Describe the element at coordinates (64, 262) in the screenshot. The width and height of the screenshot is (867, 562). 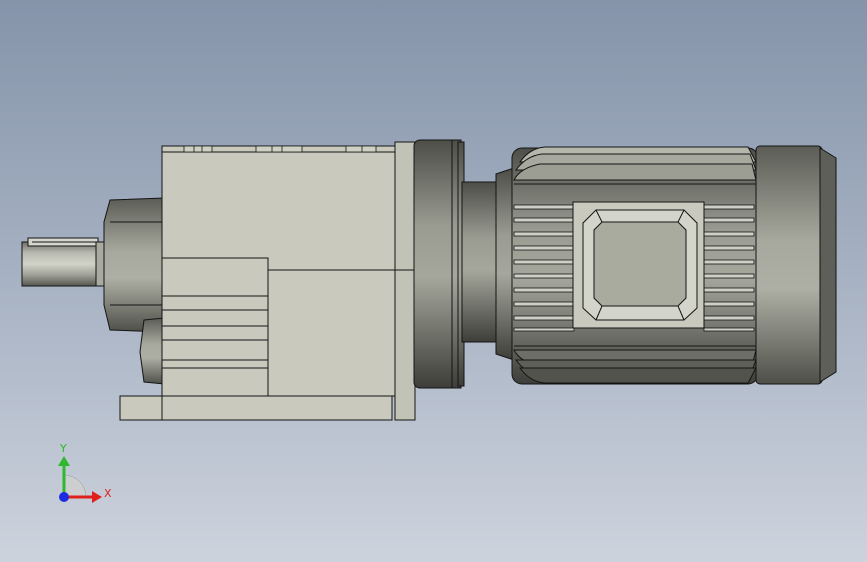
I see `output-shaft` at that location.